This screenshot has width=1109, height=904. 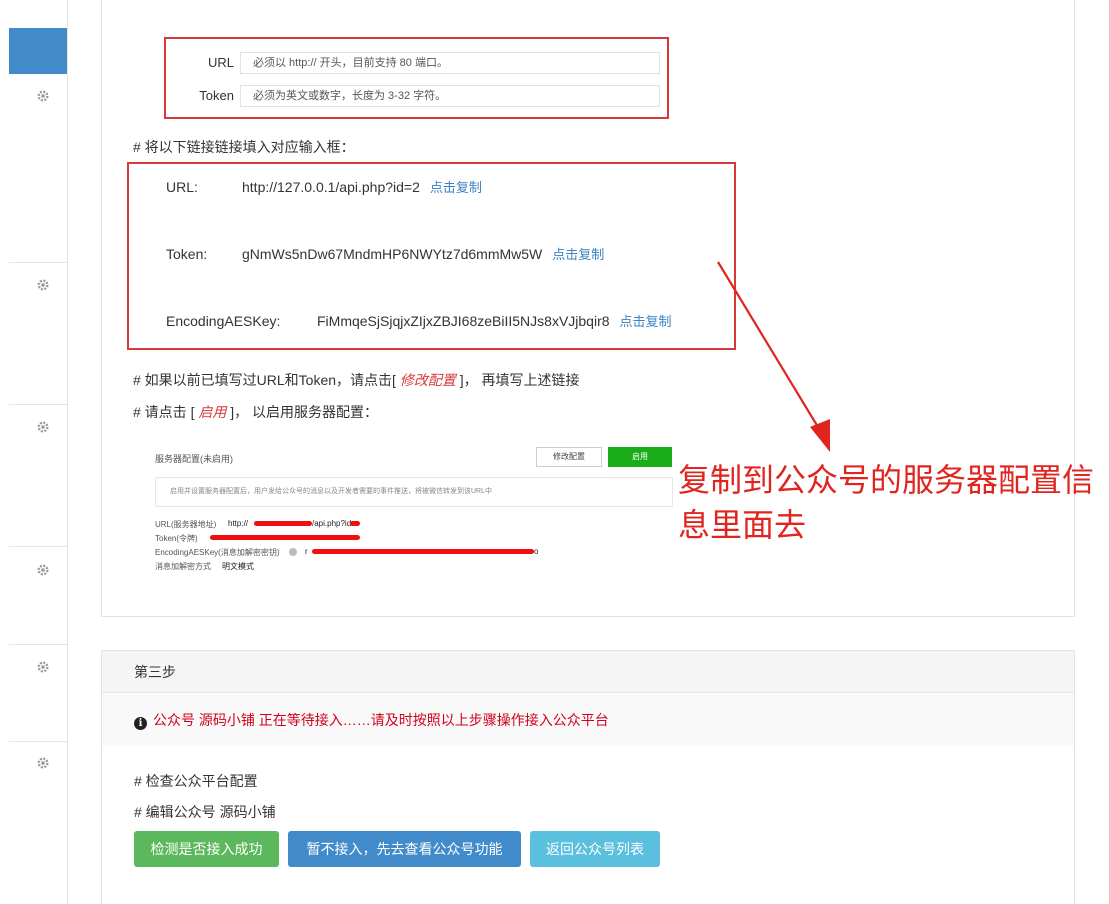 I want to click on modify-config-link: 修改配置, so click(x=428, y=380).